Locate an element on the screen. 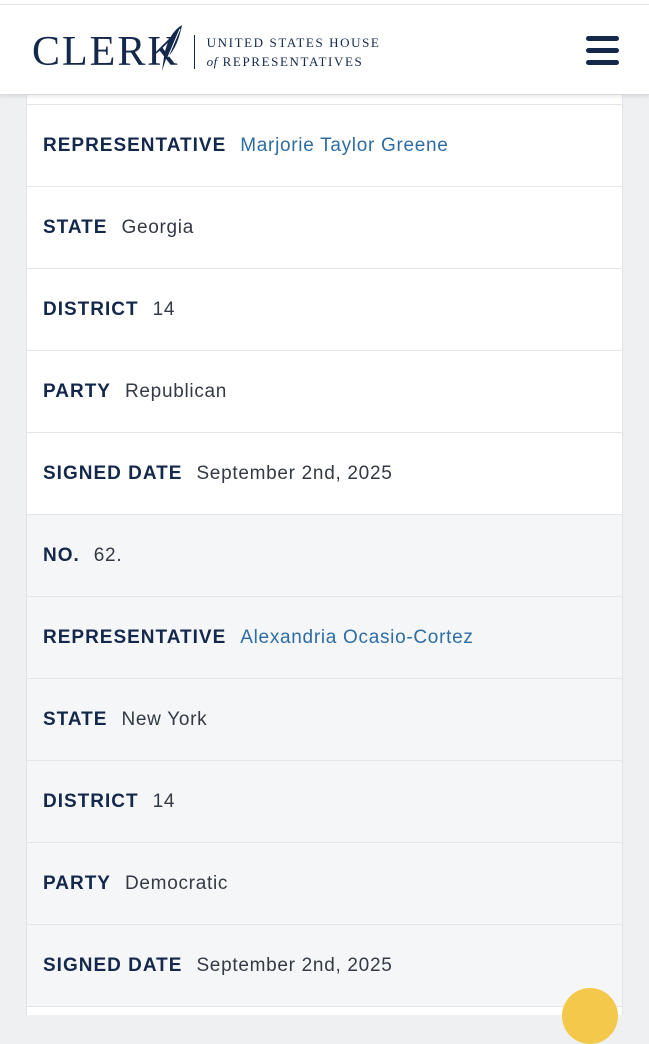 The width and height of the screenshot is (649, 1044). state-row: STATE Georgia is located at coordinates (324, 228).